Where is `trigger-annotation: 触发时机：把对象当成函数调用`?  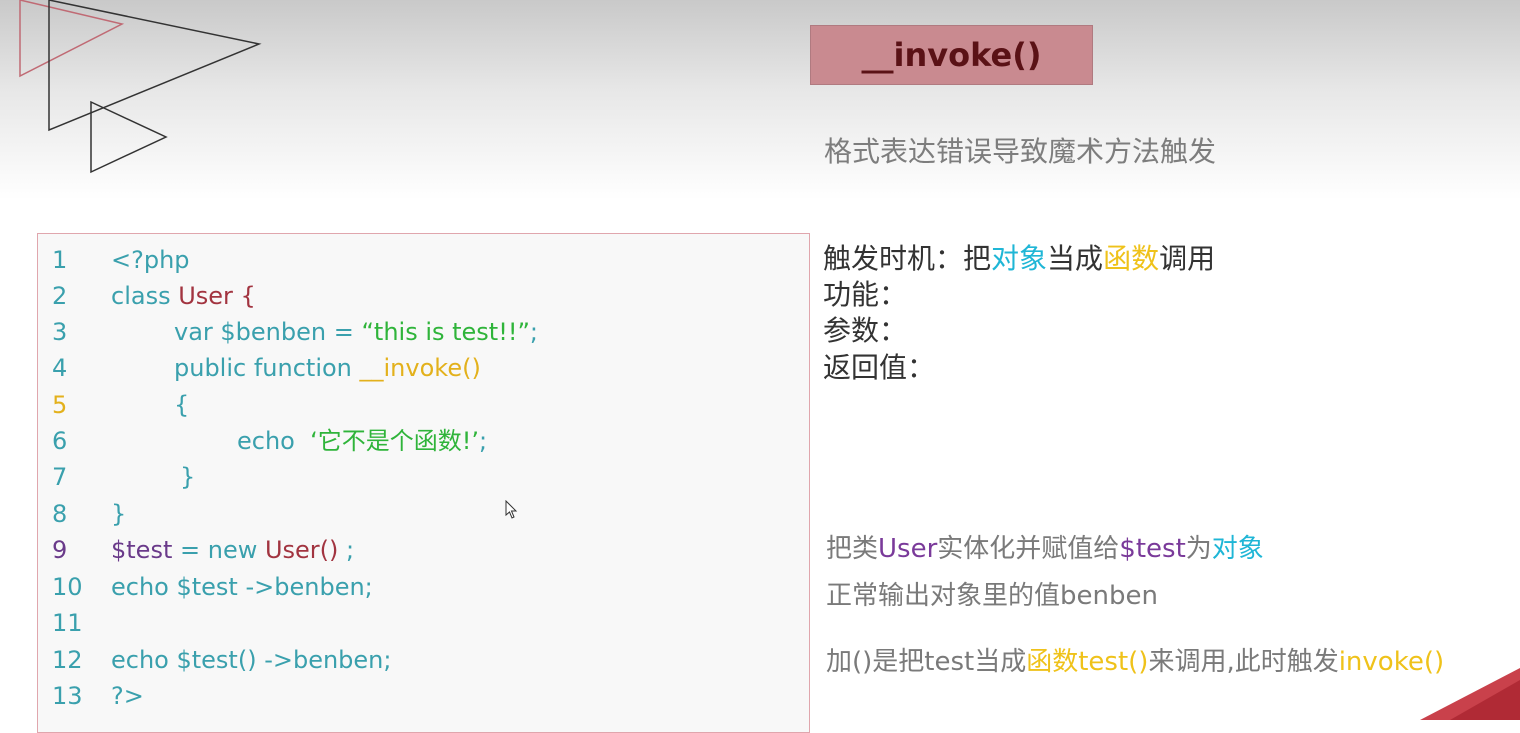
trigger-annotation: 触发时机：把对象当成函数调用 is located at coordinates (1019, 259).